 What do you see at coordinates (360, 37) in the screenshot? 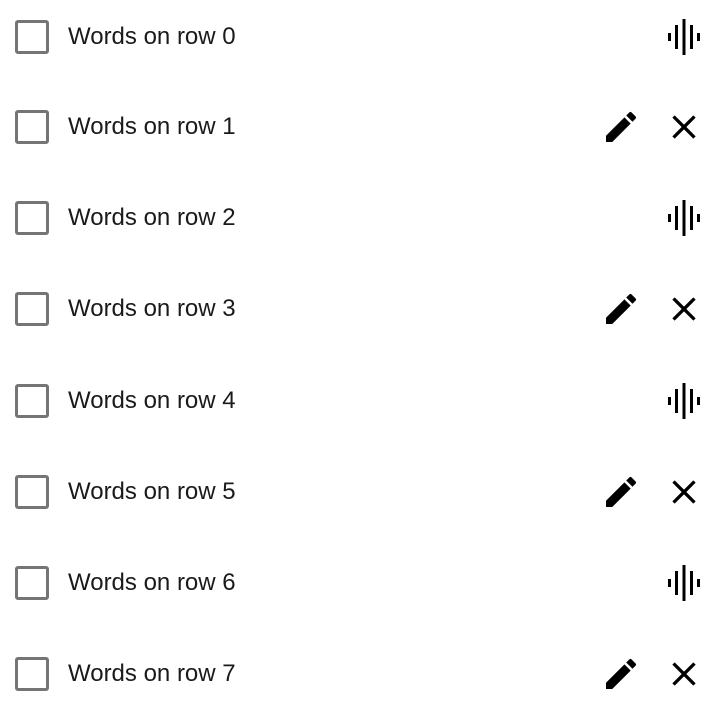
I see `list-item: Words on row 0` at bounding box center [360, 37].